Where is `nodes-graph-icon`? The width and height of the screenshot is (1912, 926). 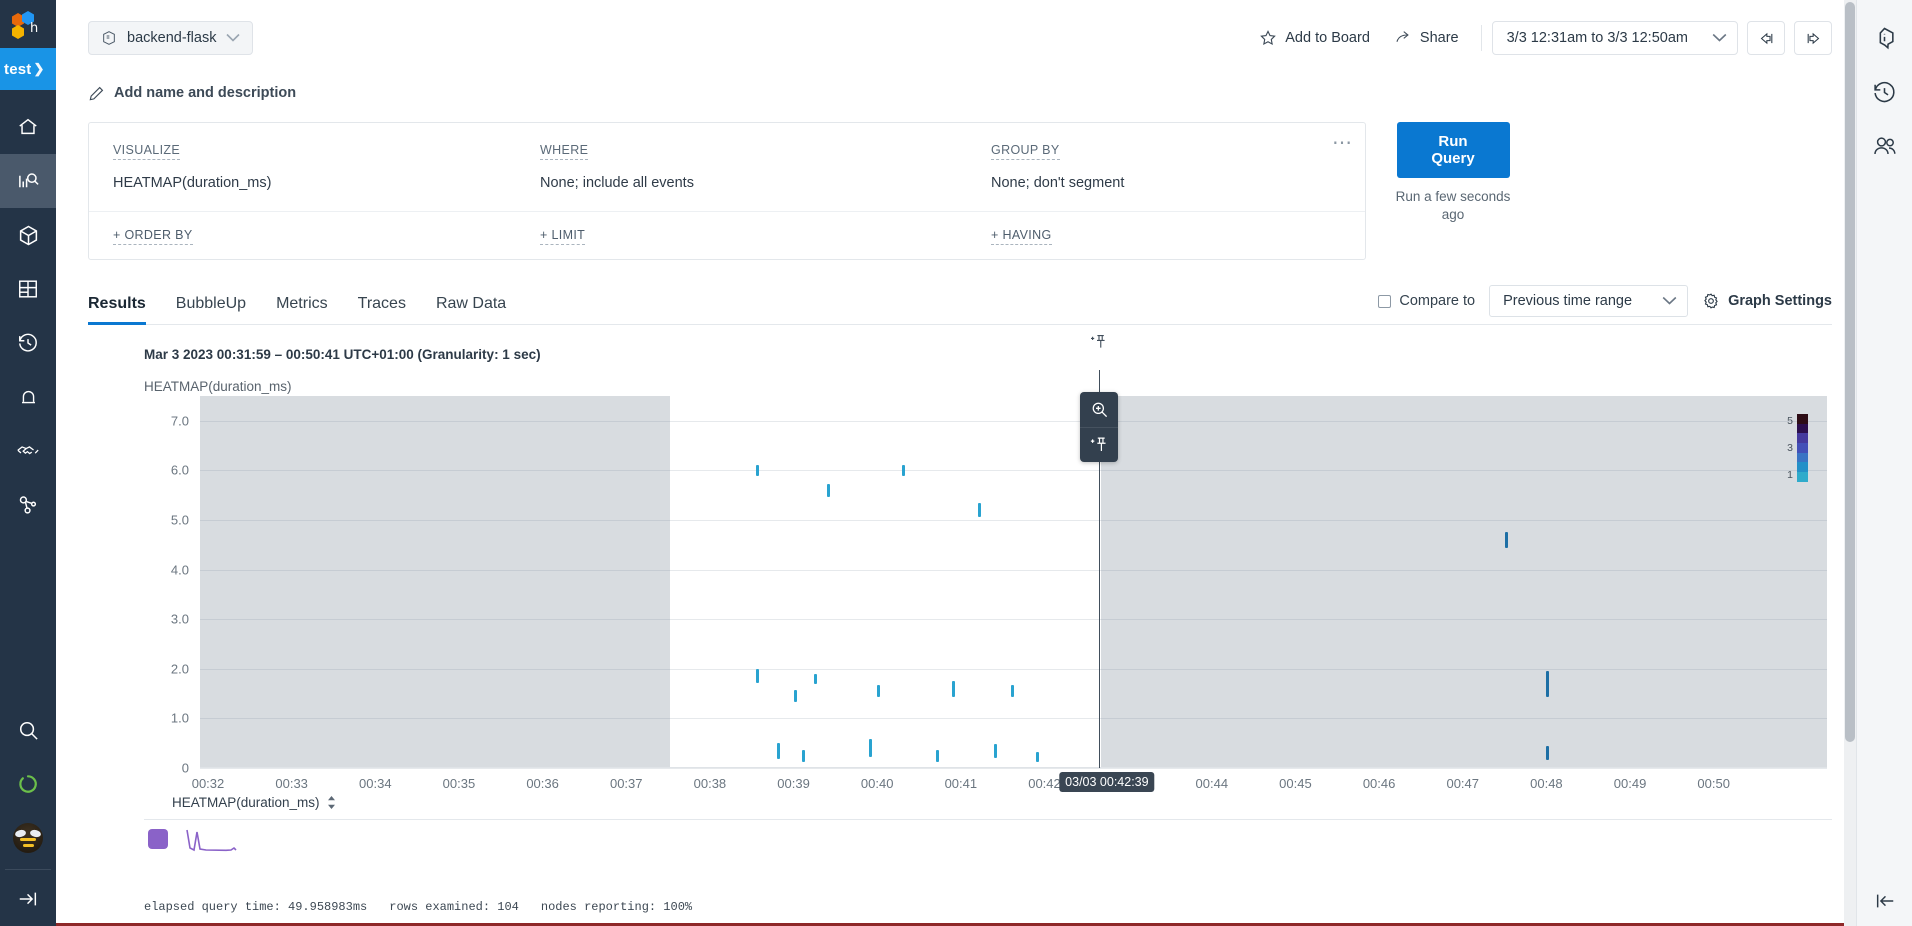
nodes-graph-icon is located at coordinates (28, 505).